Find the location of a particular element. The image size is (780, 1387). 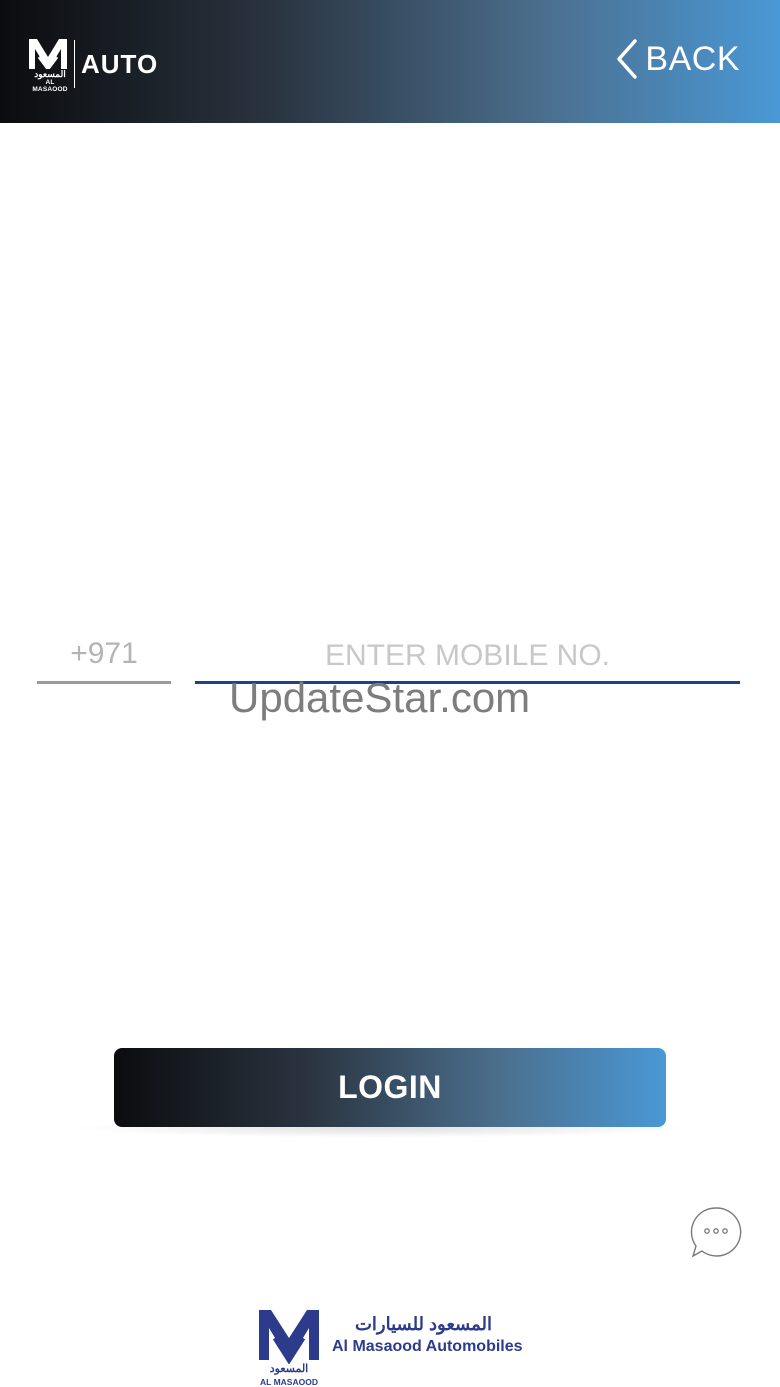

footer-company-name: Al Masaood Automobiles is located at coordinates (427, 1346).